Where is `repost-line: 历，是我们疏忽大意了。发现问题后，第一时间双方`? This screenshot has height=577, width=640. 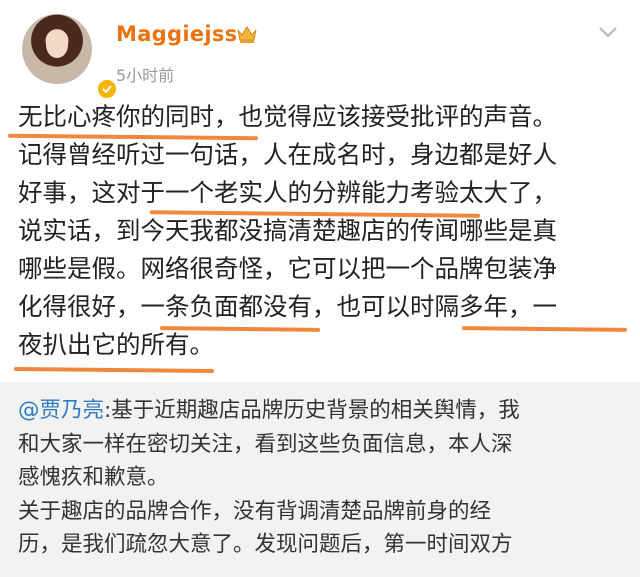 repost-line: 历，是我们疏忽大意了。发现问题后，第一时间双方 is located at coordinates (265, 544).